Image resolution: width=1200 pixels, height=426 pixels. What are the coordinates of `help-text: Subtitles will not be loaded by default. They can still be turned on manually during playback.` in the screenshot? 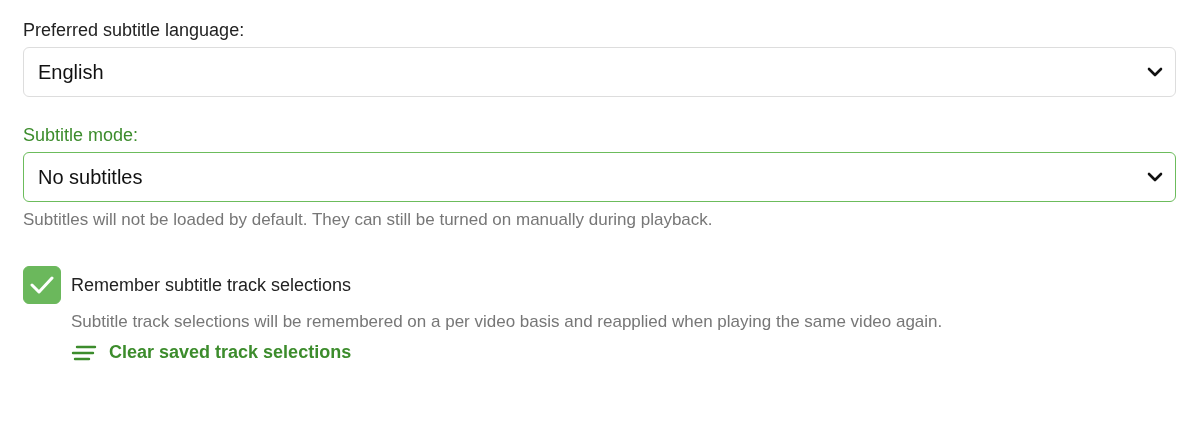 It's located at (368, 220).